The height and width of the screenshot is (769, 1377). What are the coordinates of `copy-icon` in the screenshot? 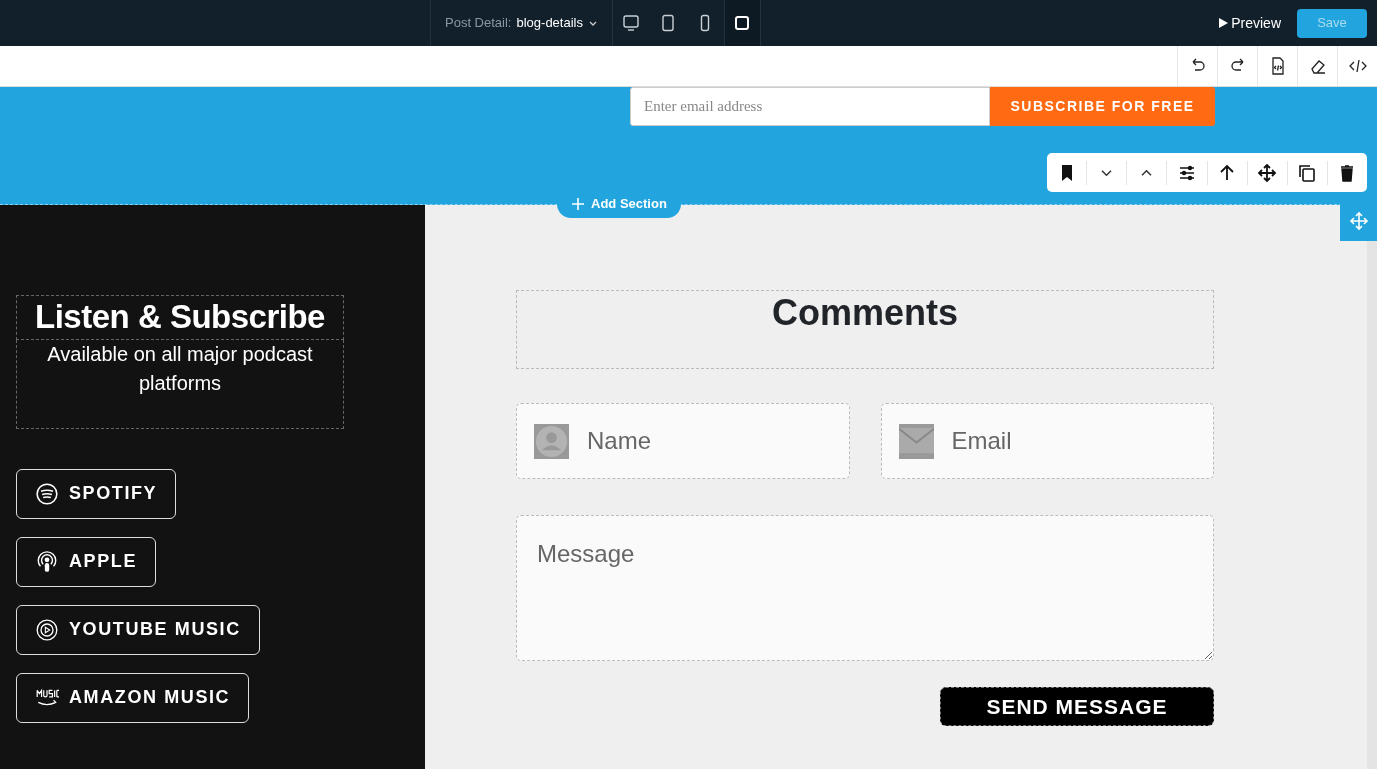 It's located at (1307, 172).